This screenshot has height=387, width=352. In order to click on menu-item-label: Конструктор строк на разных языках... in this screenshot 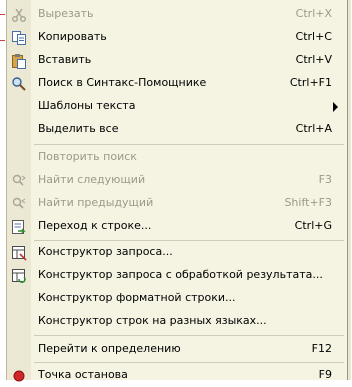, I will do `click(152, 320)`.